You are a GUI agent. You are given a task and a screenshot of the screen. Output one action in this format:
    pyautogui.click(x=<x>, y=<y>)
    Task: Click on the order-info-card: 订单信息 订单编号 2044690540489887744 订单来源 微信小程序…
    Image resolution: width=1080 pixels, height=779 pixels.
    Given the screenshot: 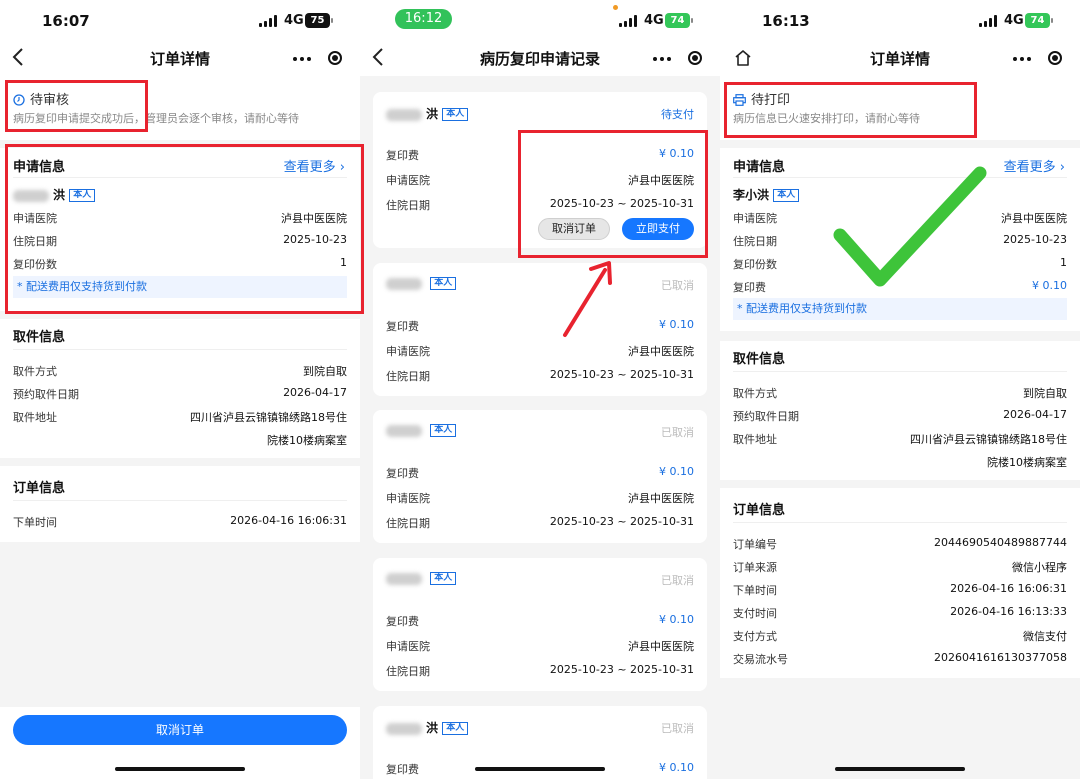 What is the action you would take?
    pyautogui.click(x=900, y=583)
    